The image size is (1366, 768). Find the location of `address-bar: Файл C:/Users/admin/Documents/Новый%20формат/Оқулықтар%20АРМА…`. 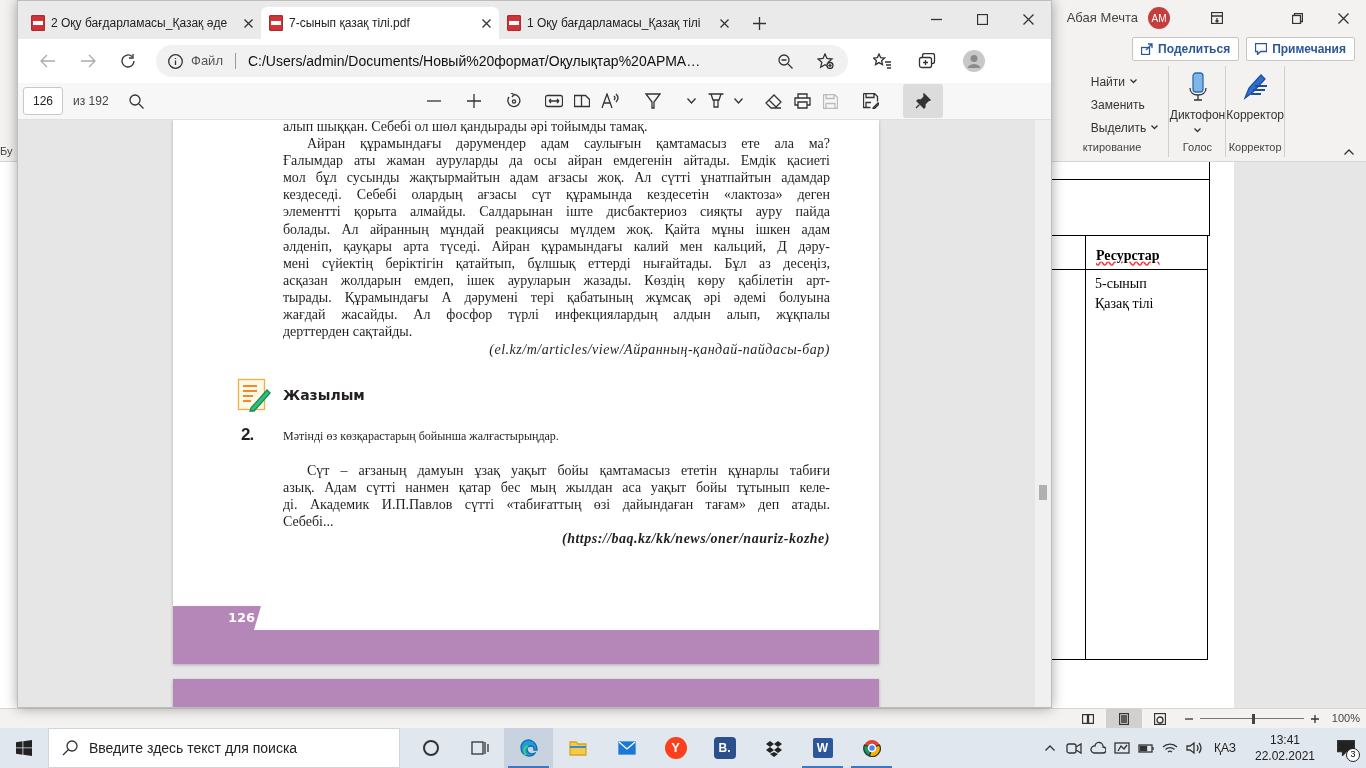

address-bar: Файл C:/Users/admin/Documents/Новый%20формат/Оқулықтар%20АРМА… is located at coordinates (502, 61).